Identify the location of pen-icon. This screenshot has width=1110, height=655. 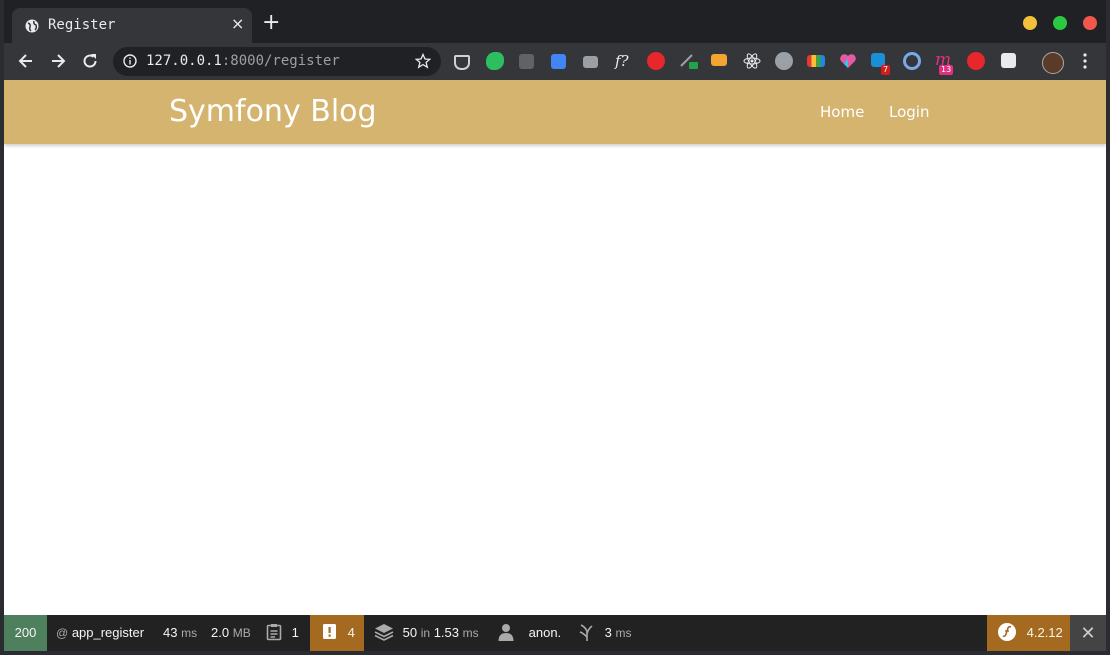
(689, 61).